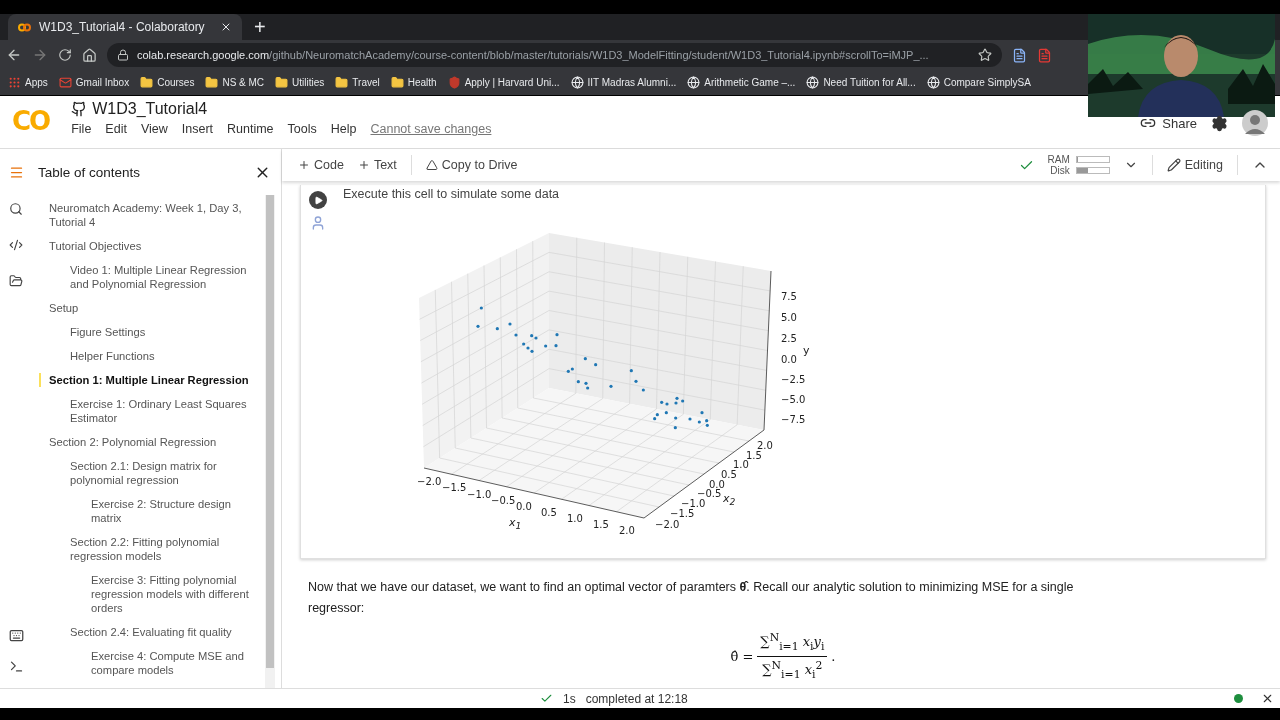  What do you see at coordinates (1219, 123) in the screenshot?
I see `settings-icon` at bounding box center [1219, 123].